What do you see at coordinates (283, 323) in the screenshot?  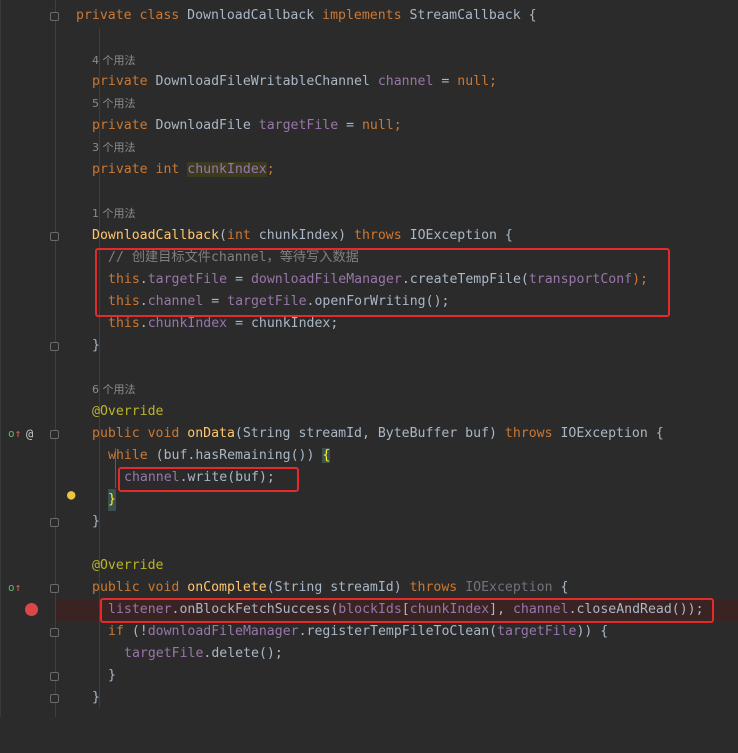 I see `token: = chunkIndex;` at bounding box center [283, 323].